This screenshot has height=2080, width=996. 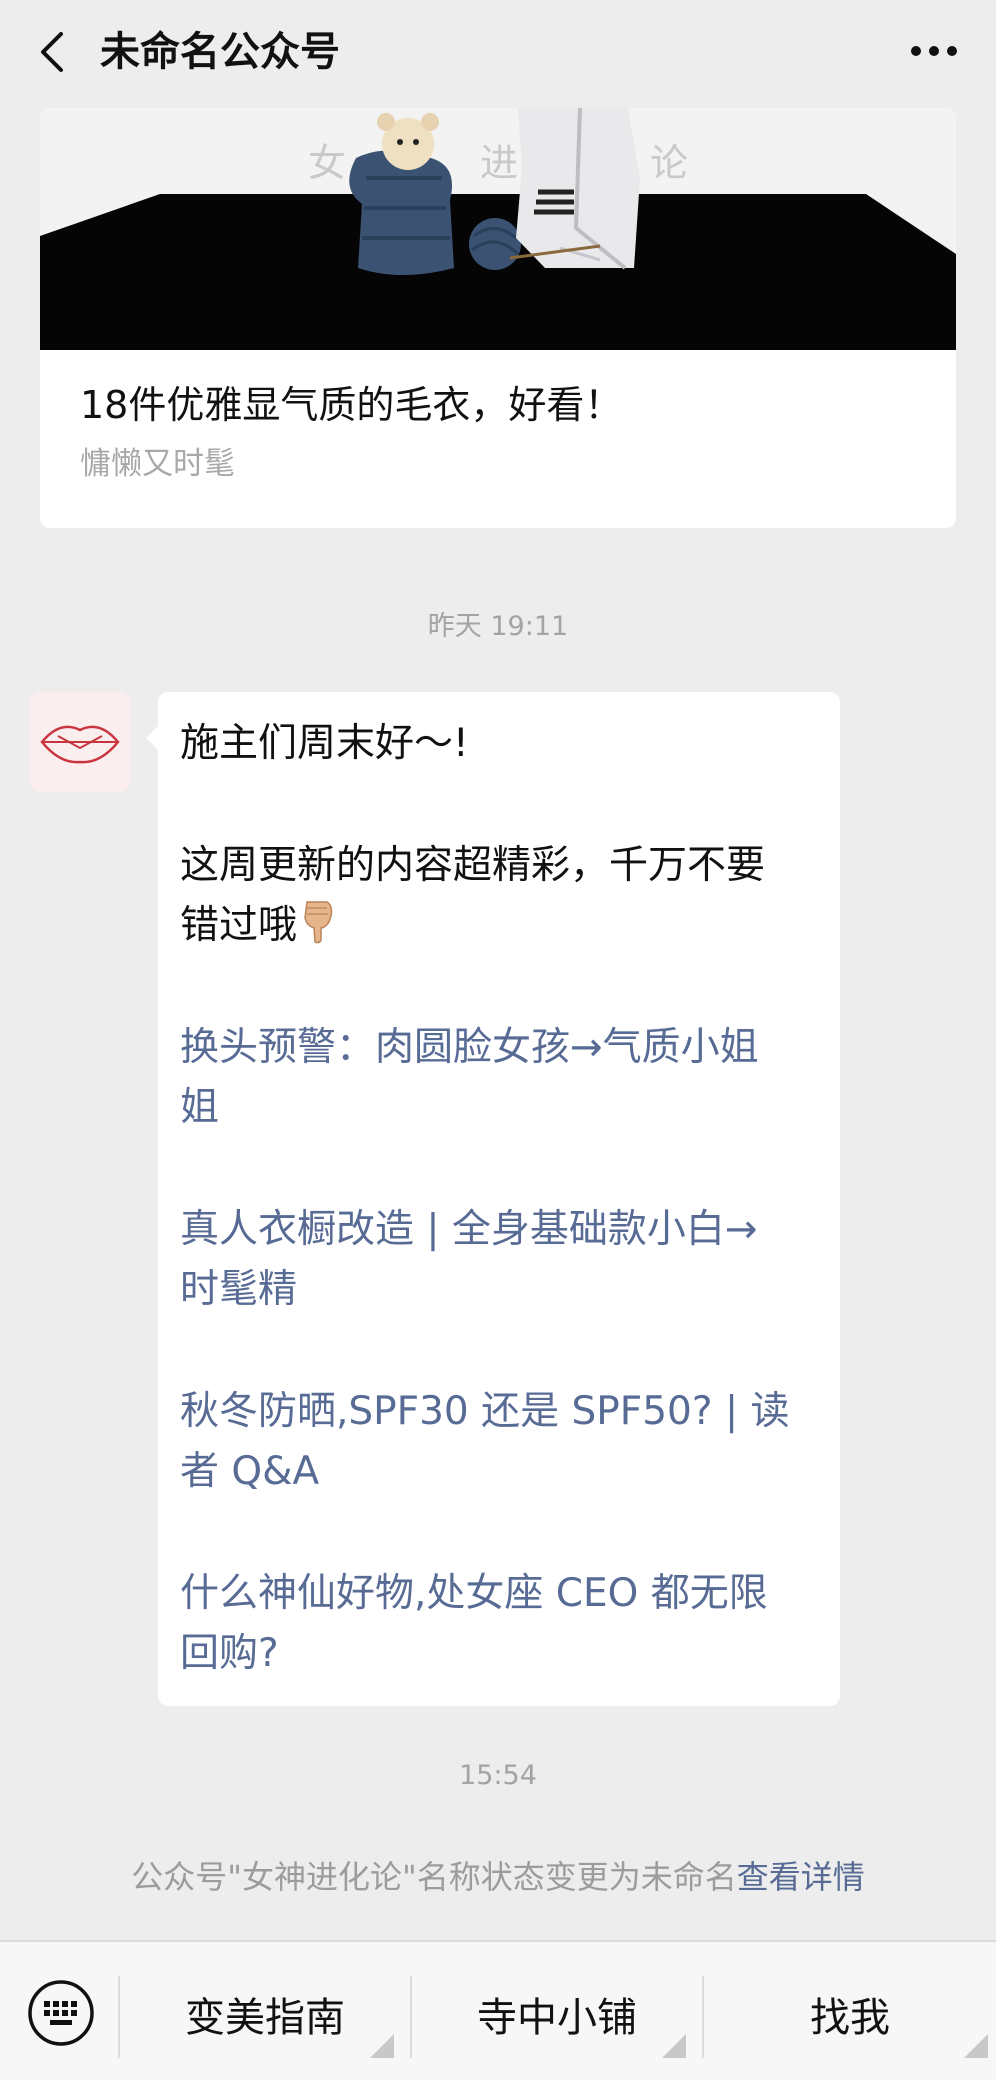 I want to click on chevron-left-icon, so click(x=52, y=52).